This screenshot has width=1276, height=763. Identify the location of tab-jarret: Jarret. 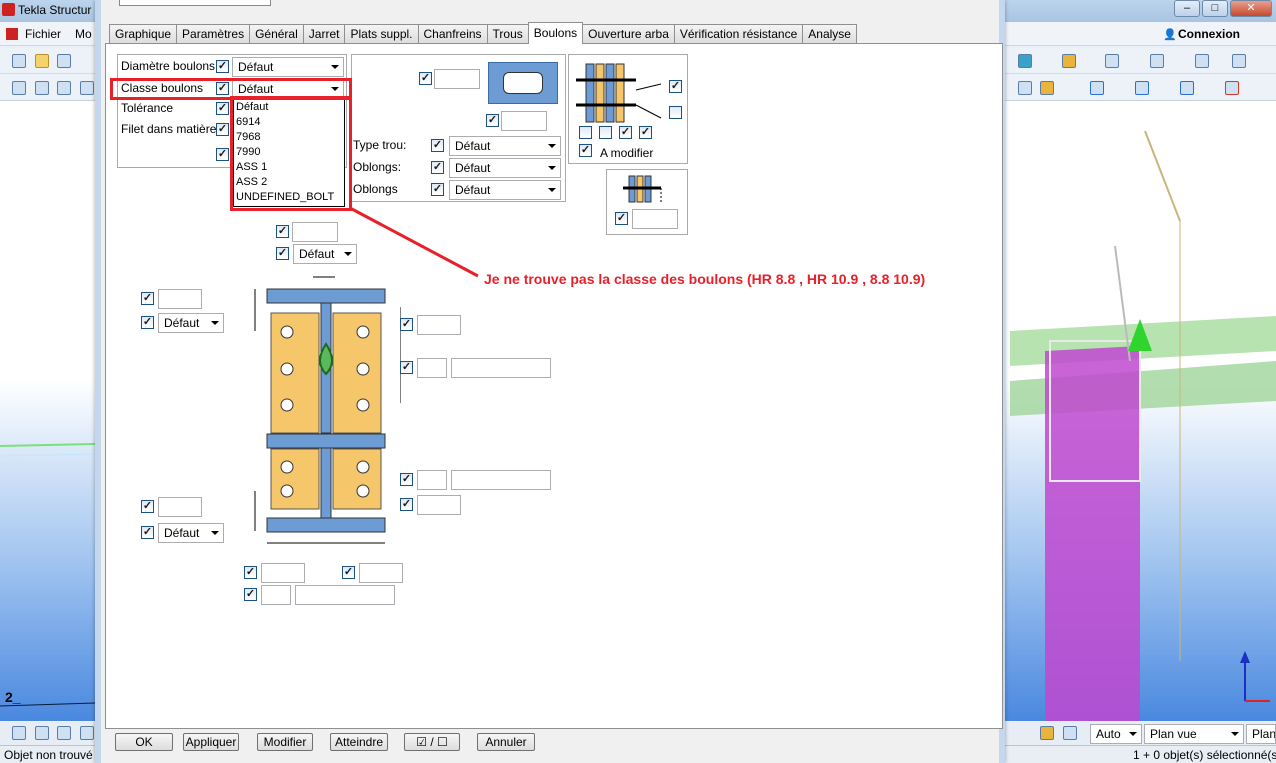
(324, 34).